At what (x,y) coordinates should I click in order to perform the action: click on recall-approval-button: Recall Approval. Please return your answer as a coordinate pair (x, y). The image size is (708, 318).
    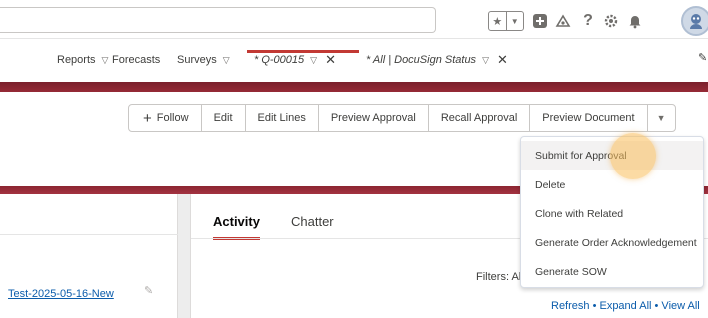
    Looking at the image, I should click on (479, 118).